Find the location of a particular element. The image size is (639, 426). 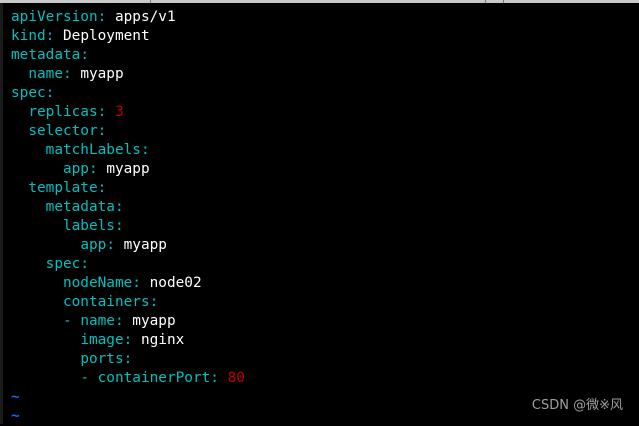

code-line: selector: is located at coordinates (128, 131).